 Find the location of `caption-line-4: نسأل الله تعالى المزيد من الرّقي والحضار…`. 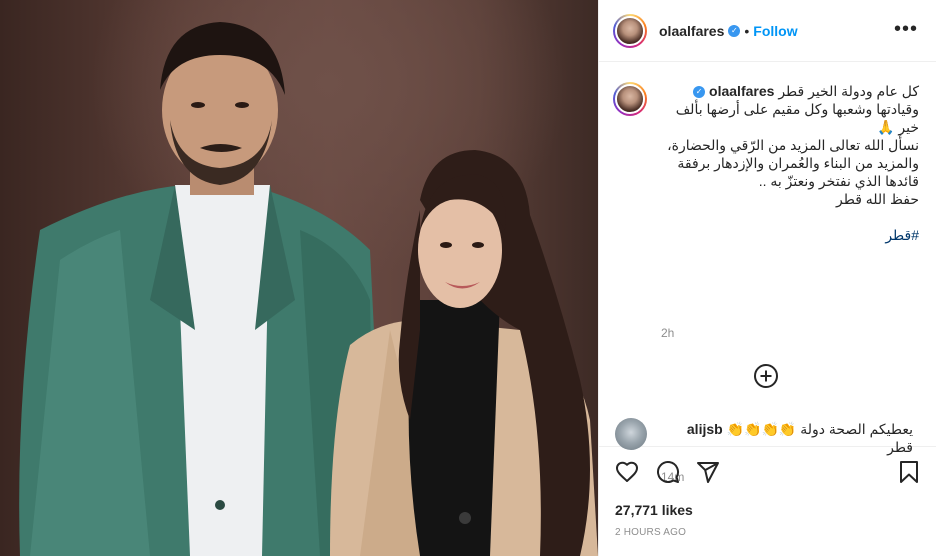

caption-line-4: نسأل الله تعالى المزيد من الرّقي والحضار… is located at coordinates (793, 145).